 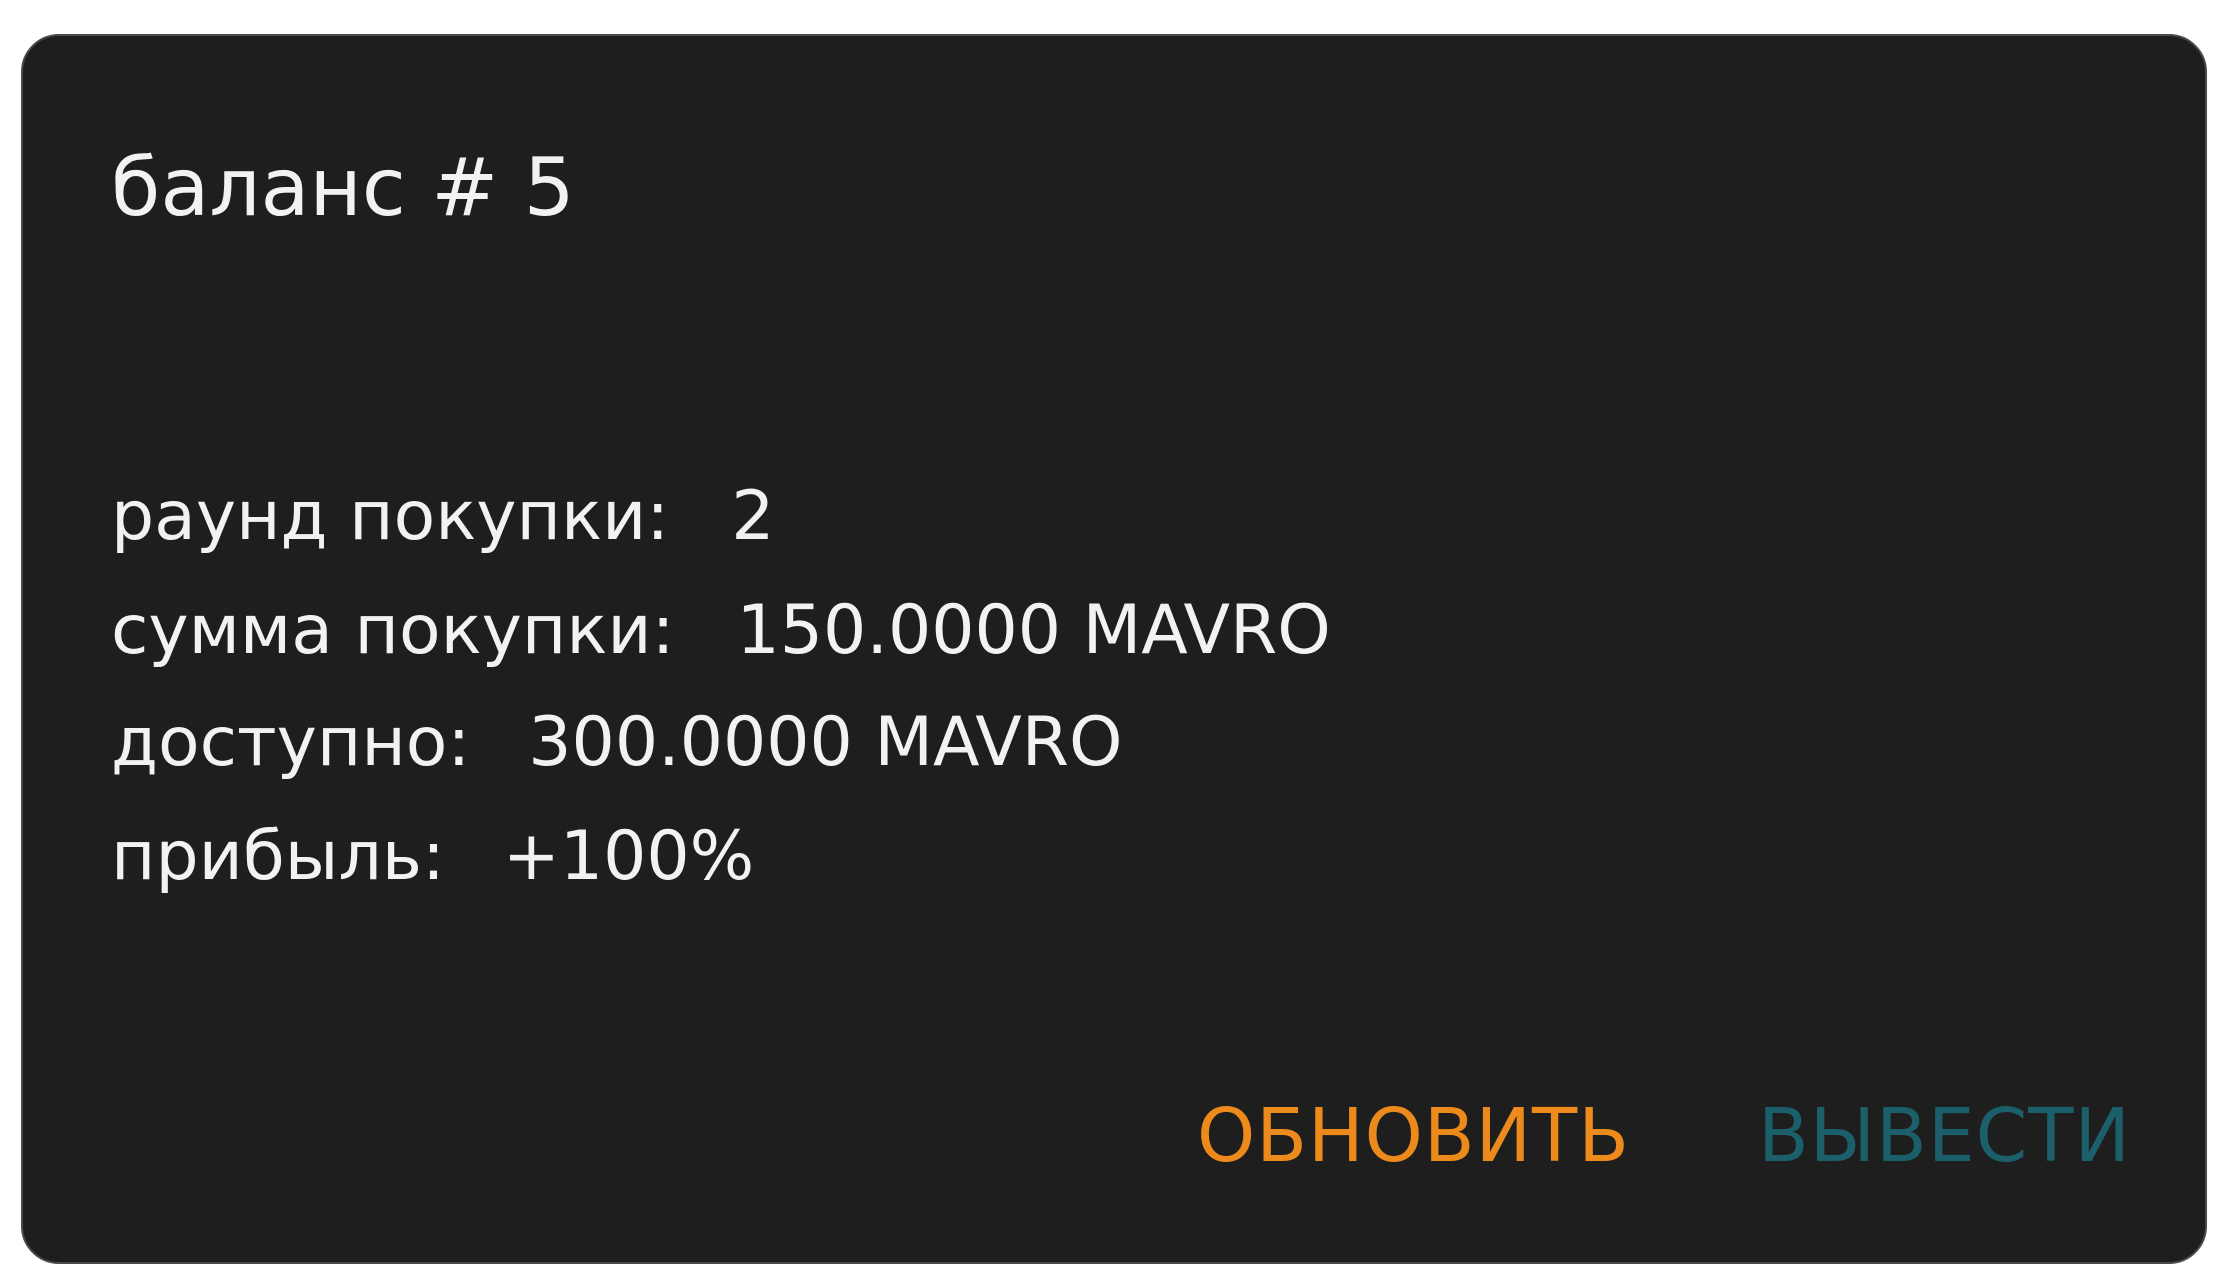 I want to click on purchase-sum-value: 150.0000 MAVRO, so click(x=1033, y=630).